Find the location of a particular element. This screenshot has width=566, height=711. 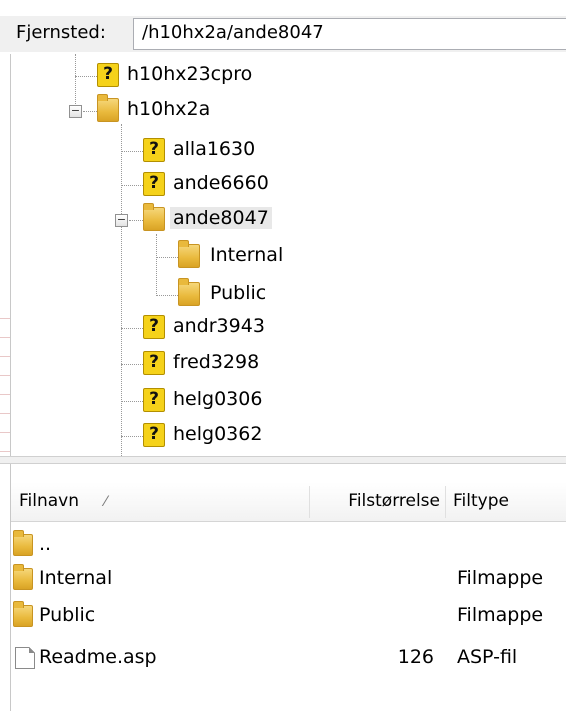

remote-path-input: /h10hx2a/ande8047 is located at coordinates (349, 34).